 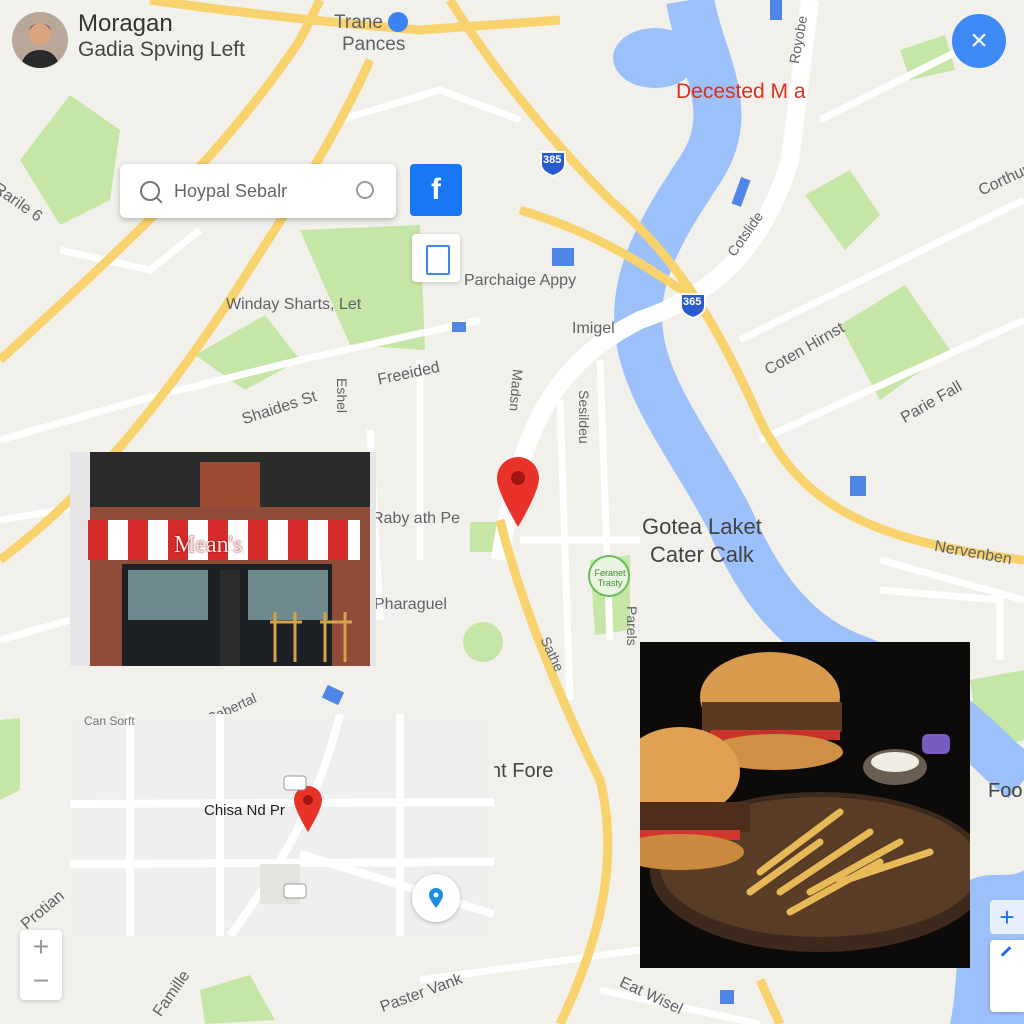 What do you see at coordinates (125, 23) in the screenshot?
I see `page-title: Moragan` at bounding box center [125, 23].